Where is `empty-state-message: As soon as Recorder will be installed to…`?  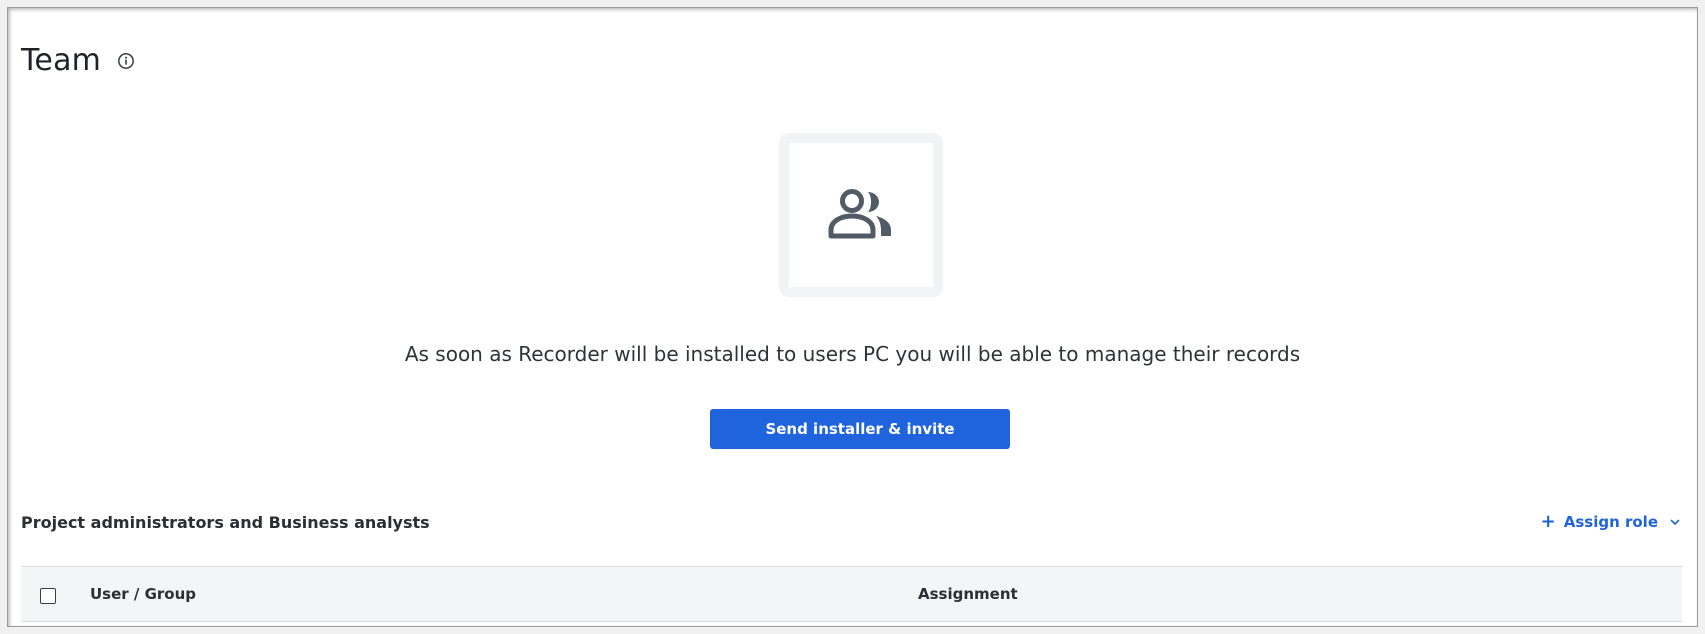 empty-state-message: As soon as Recorder will be installed to… is located at coordinates (852, 354).